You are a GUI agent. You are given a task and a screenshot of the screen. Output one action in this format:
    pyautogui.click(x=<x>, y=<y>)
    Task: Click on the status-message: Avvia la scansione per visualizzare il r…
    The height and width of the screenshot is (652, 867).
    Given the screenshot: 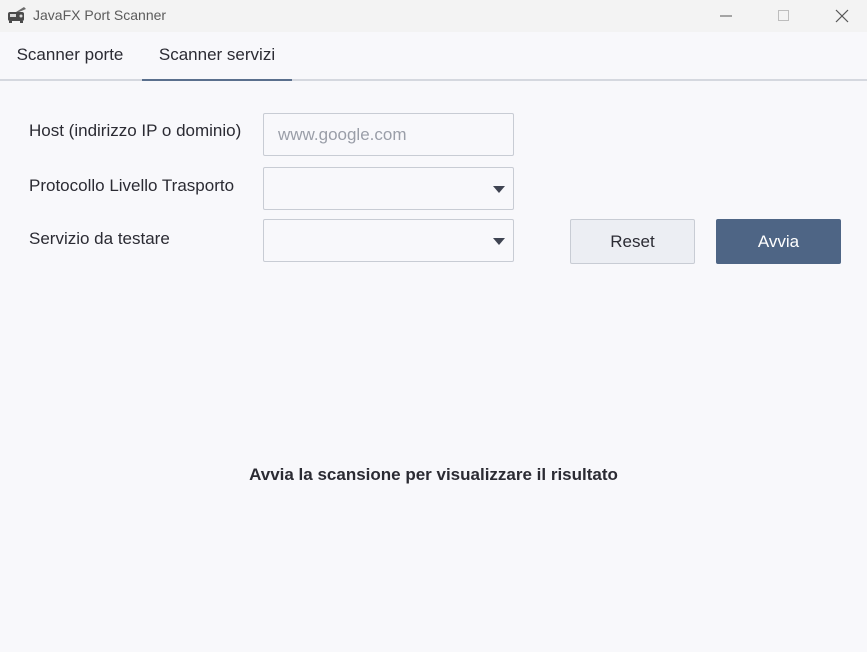 What is the action you would take?
    pyautogui.click(x=433, y=474)
    